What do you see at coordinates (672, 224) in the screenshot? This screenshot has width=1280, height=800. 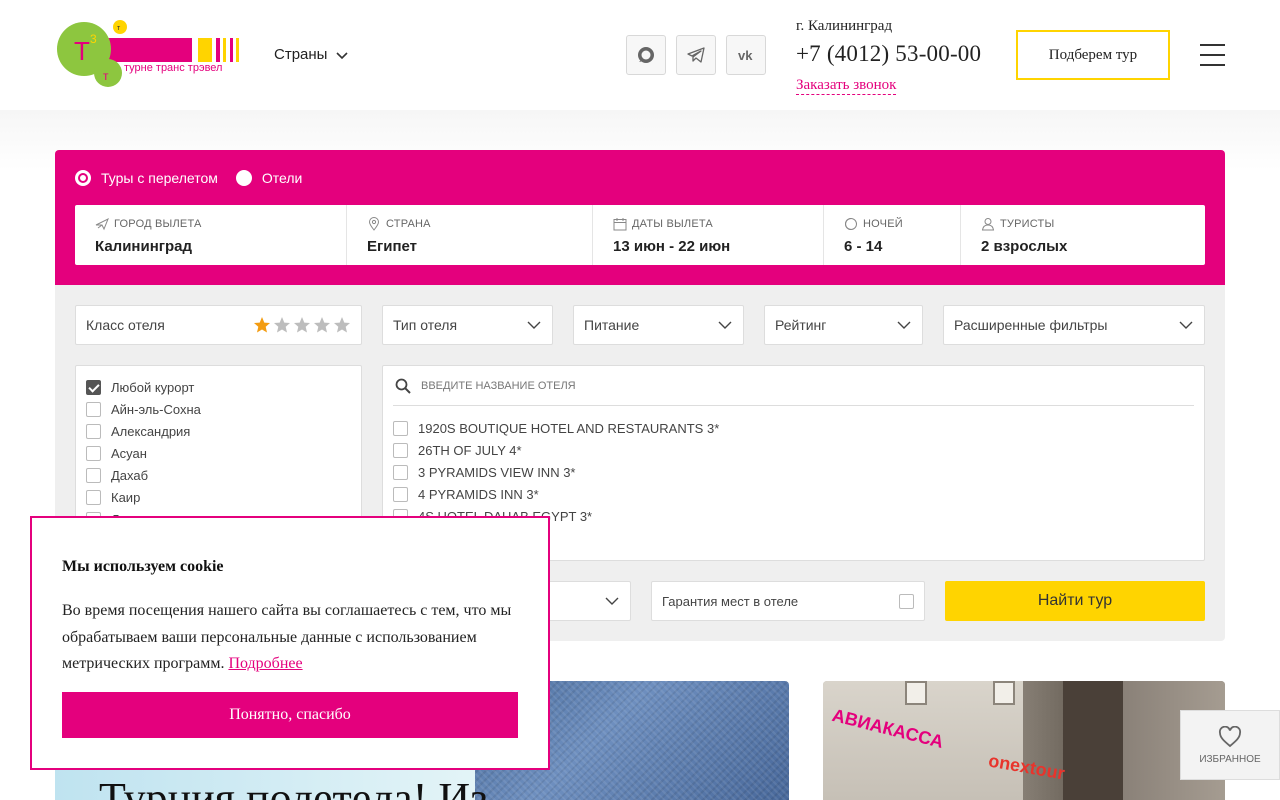 I see `dates-label: Даты вылета` at bounding box center [672, 224].